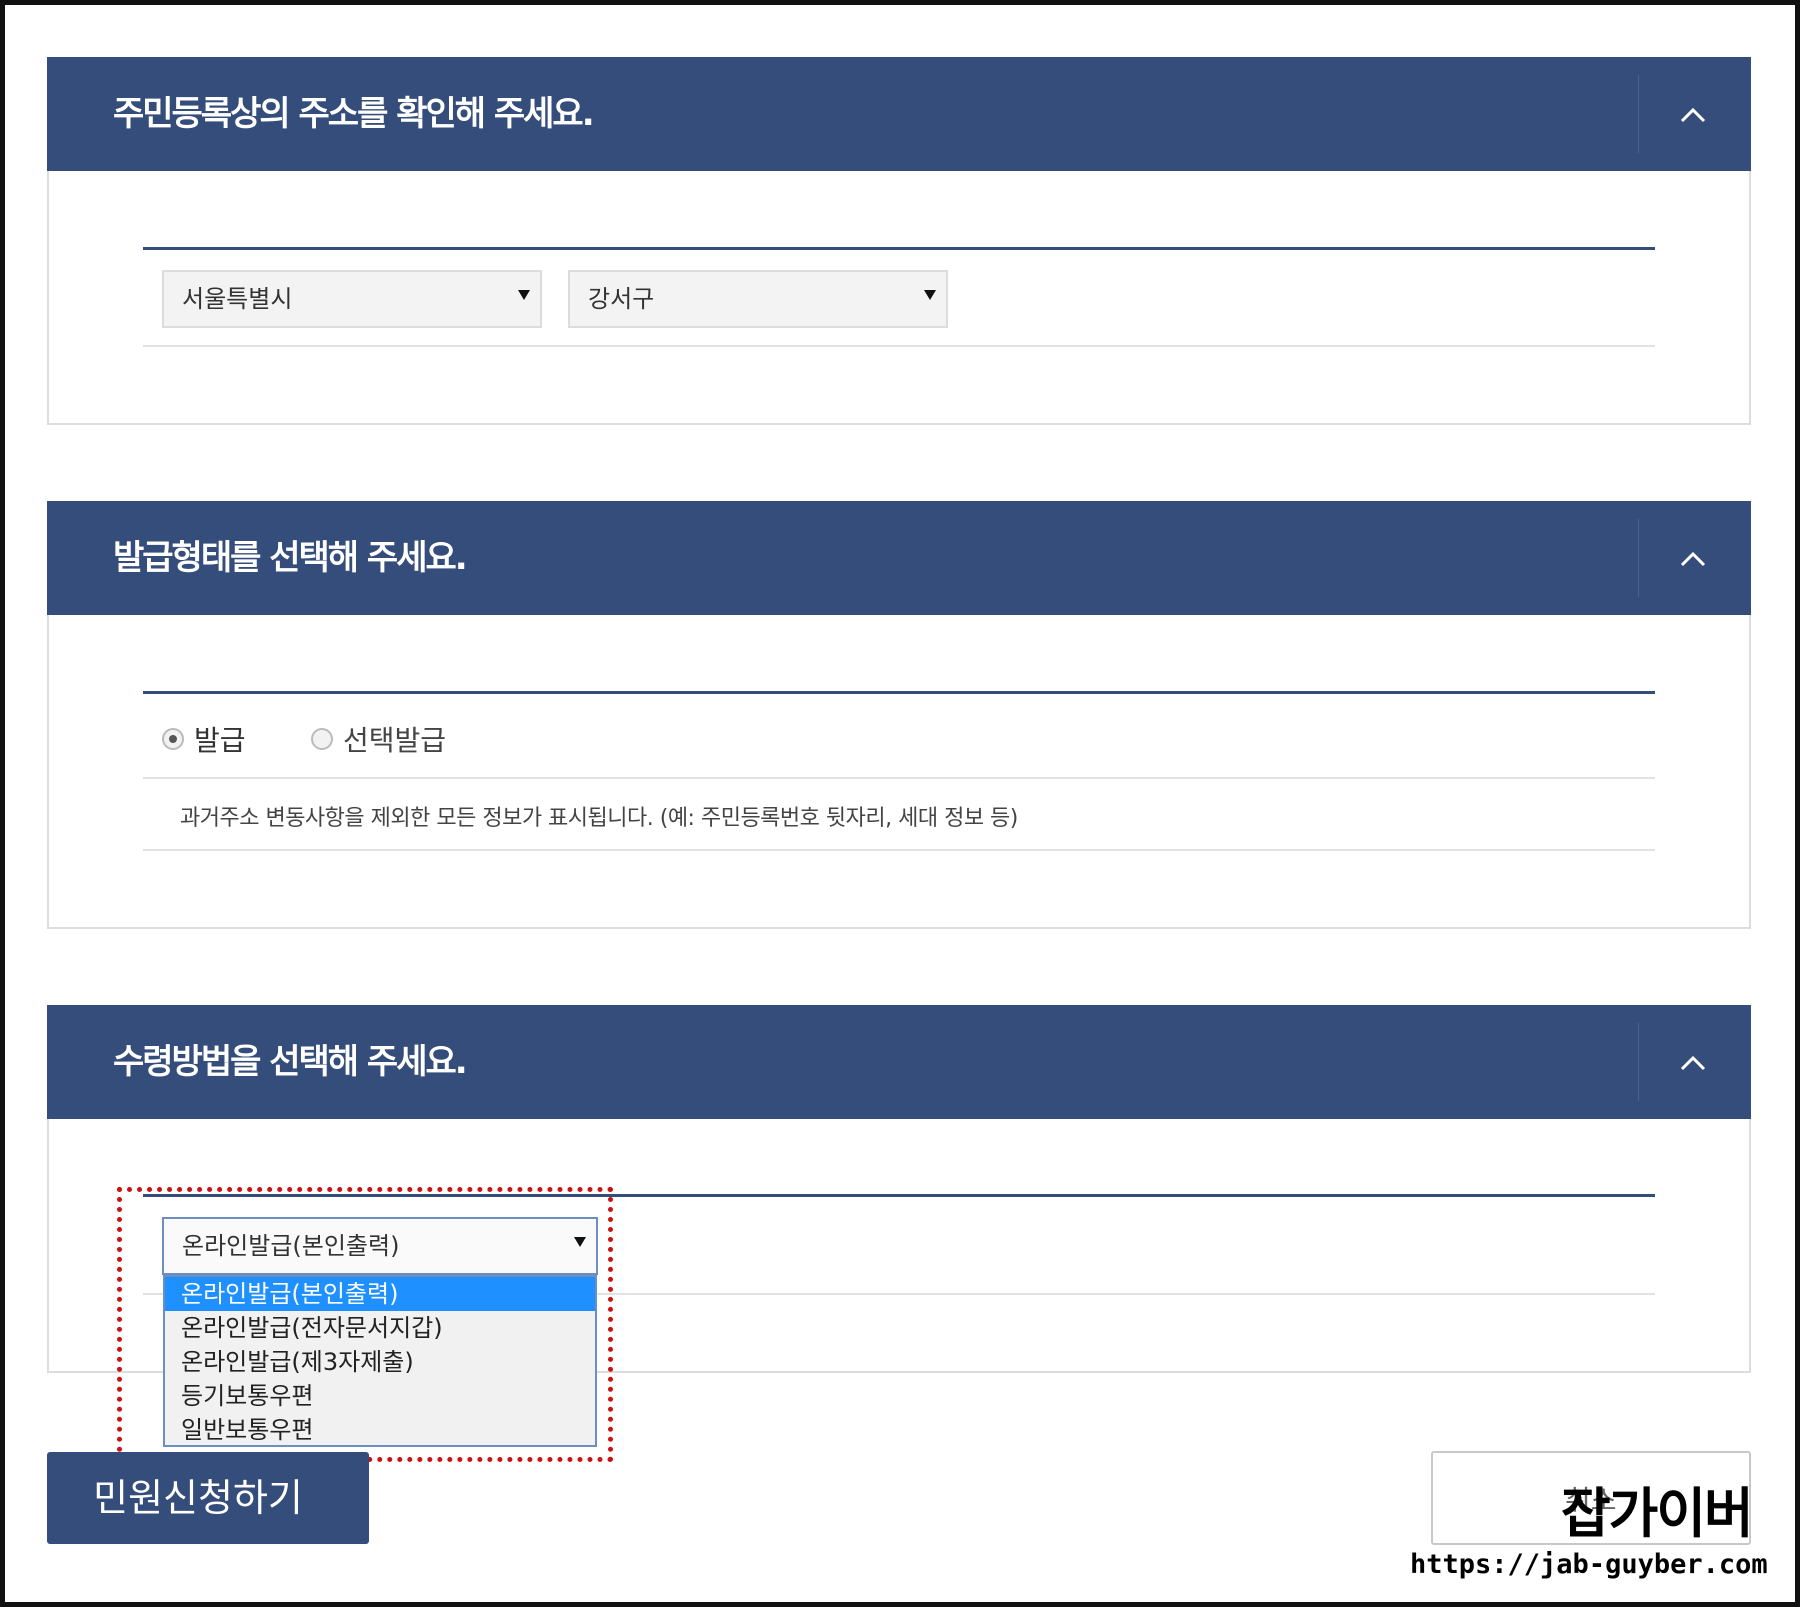 The image size is (1800, 1607). What do you see at coordinates (621, 299) in the screenshot?
I see `district-select-value: 강서구` at bounding box center [621, 299].